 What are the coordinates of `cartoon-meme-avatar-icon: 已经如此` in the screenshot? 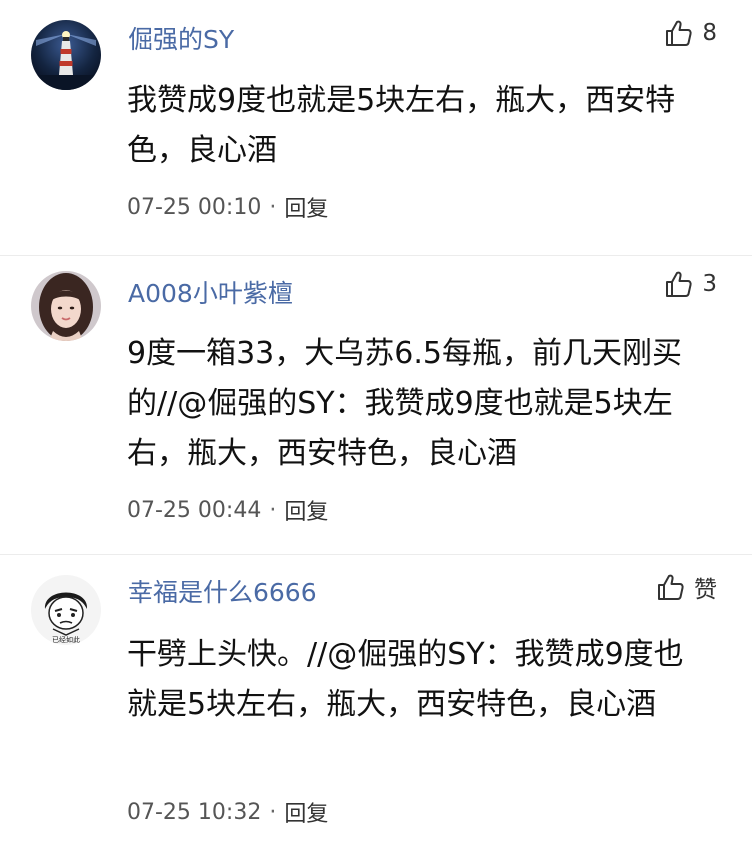 It's located at (66, 610).